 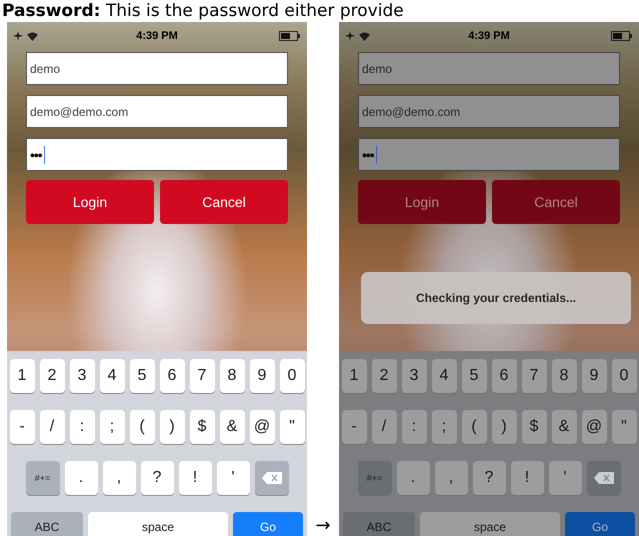 I want to click on arrow-text: →, so click(x=323, y=526).